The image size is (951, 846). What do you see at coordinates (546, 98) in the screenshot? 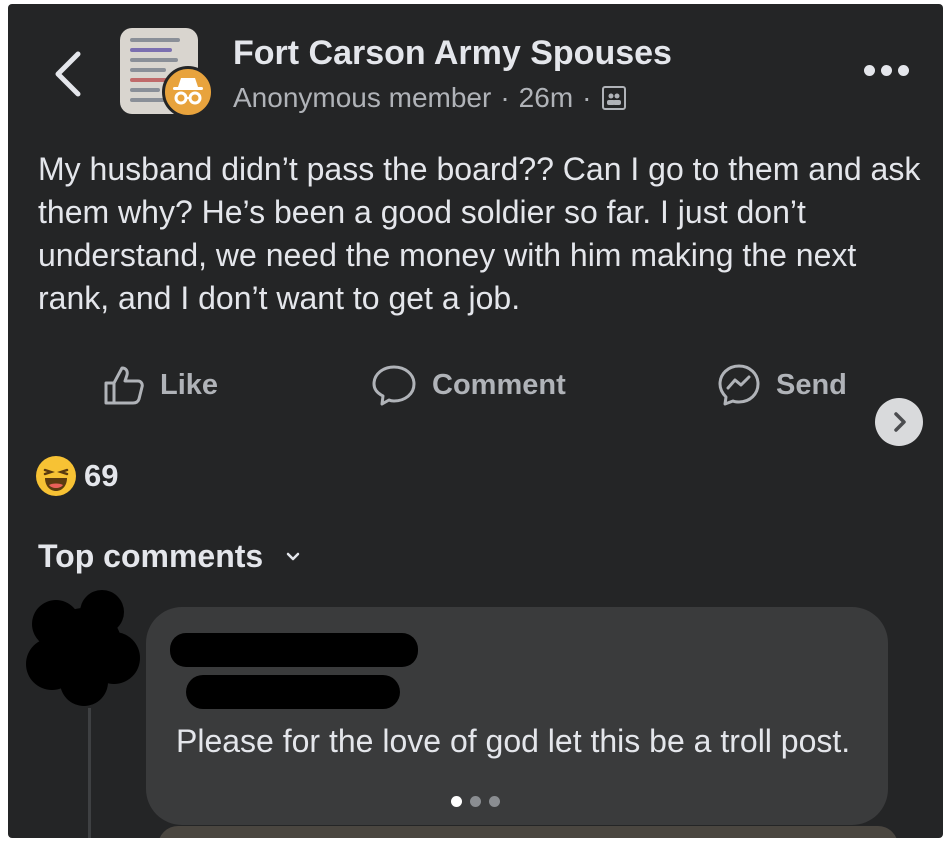
I see `post-timestamp: 26m` at bounding box center [546, 98].